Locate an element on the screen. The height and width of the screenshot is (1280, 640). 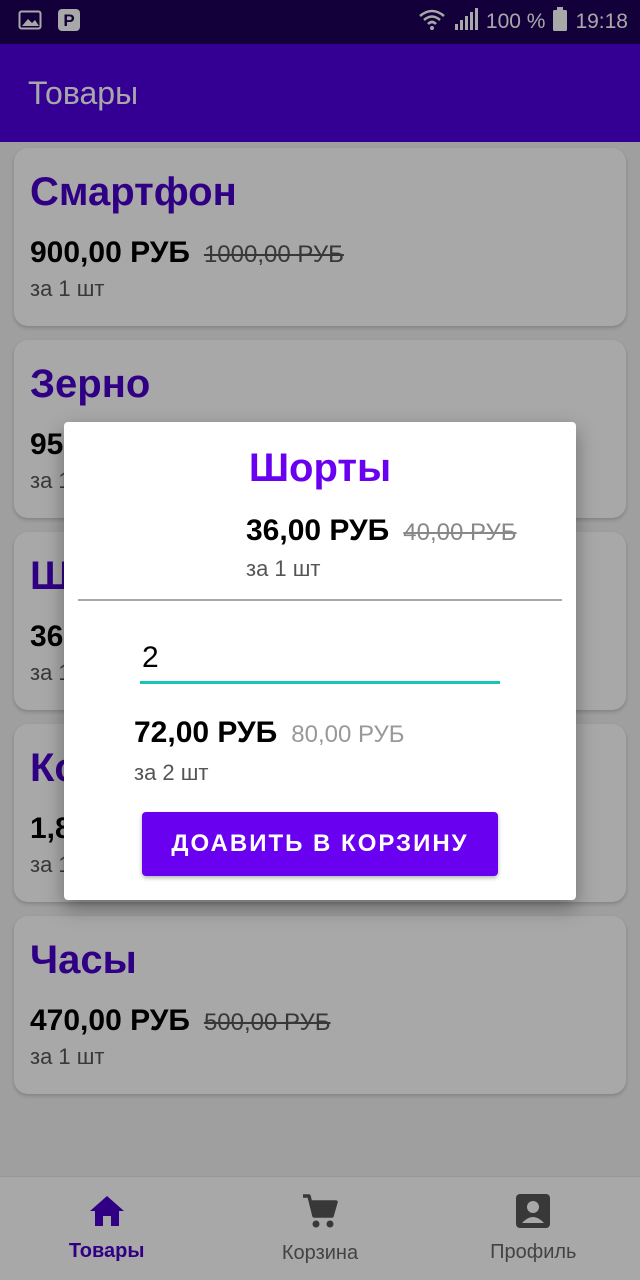
add-to-cart-button: ДОАВИТЬ В КОРЗИНУ is located at coordinates (320, 844).